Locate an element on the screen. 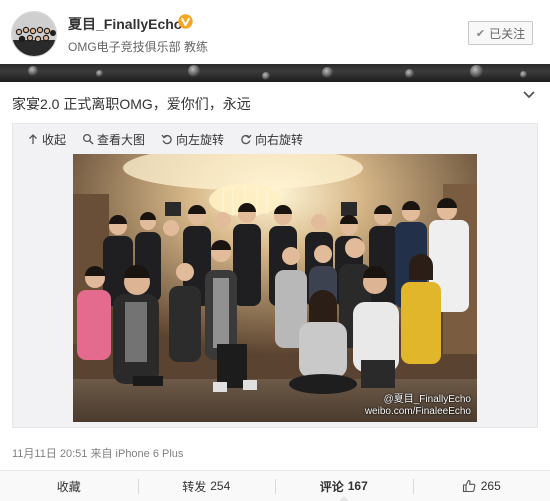 This screenshot has width=550, height=501. cover-banner is located at coordinates (275, 73).